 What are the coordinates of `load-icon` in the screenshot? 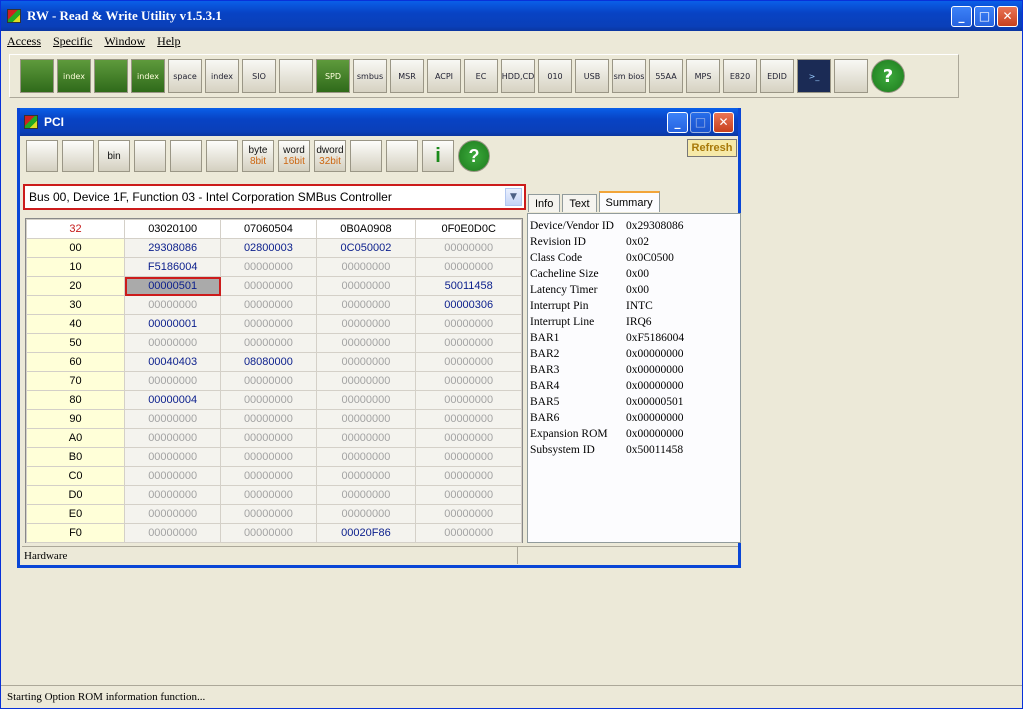 It's located at (150, 156).